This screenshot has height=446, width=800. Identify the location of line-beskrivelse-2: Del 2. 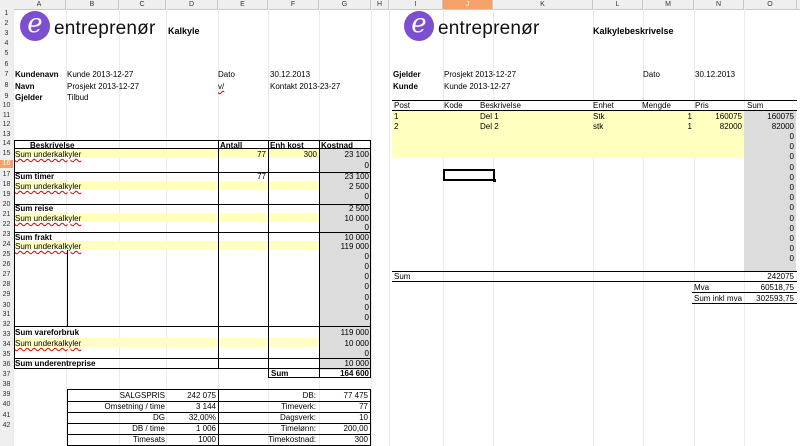
(489, 126).